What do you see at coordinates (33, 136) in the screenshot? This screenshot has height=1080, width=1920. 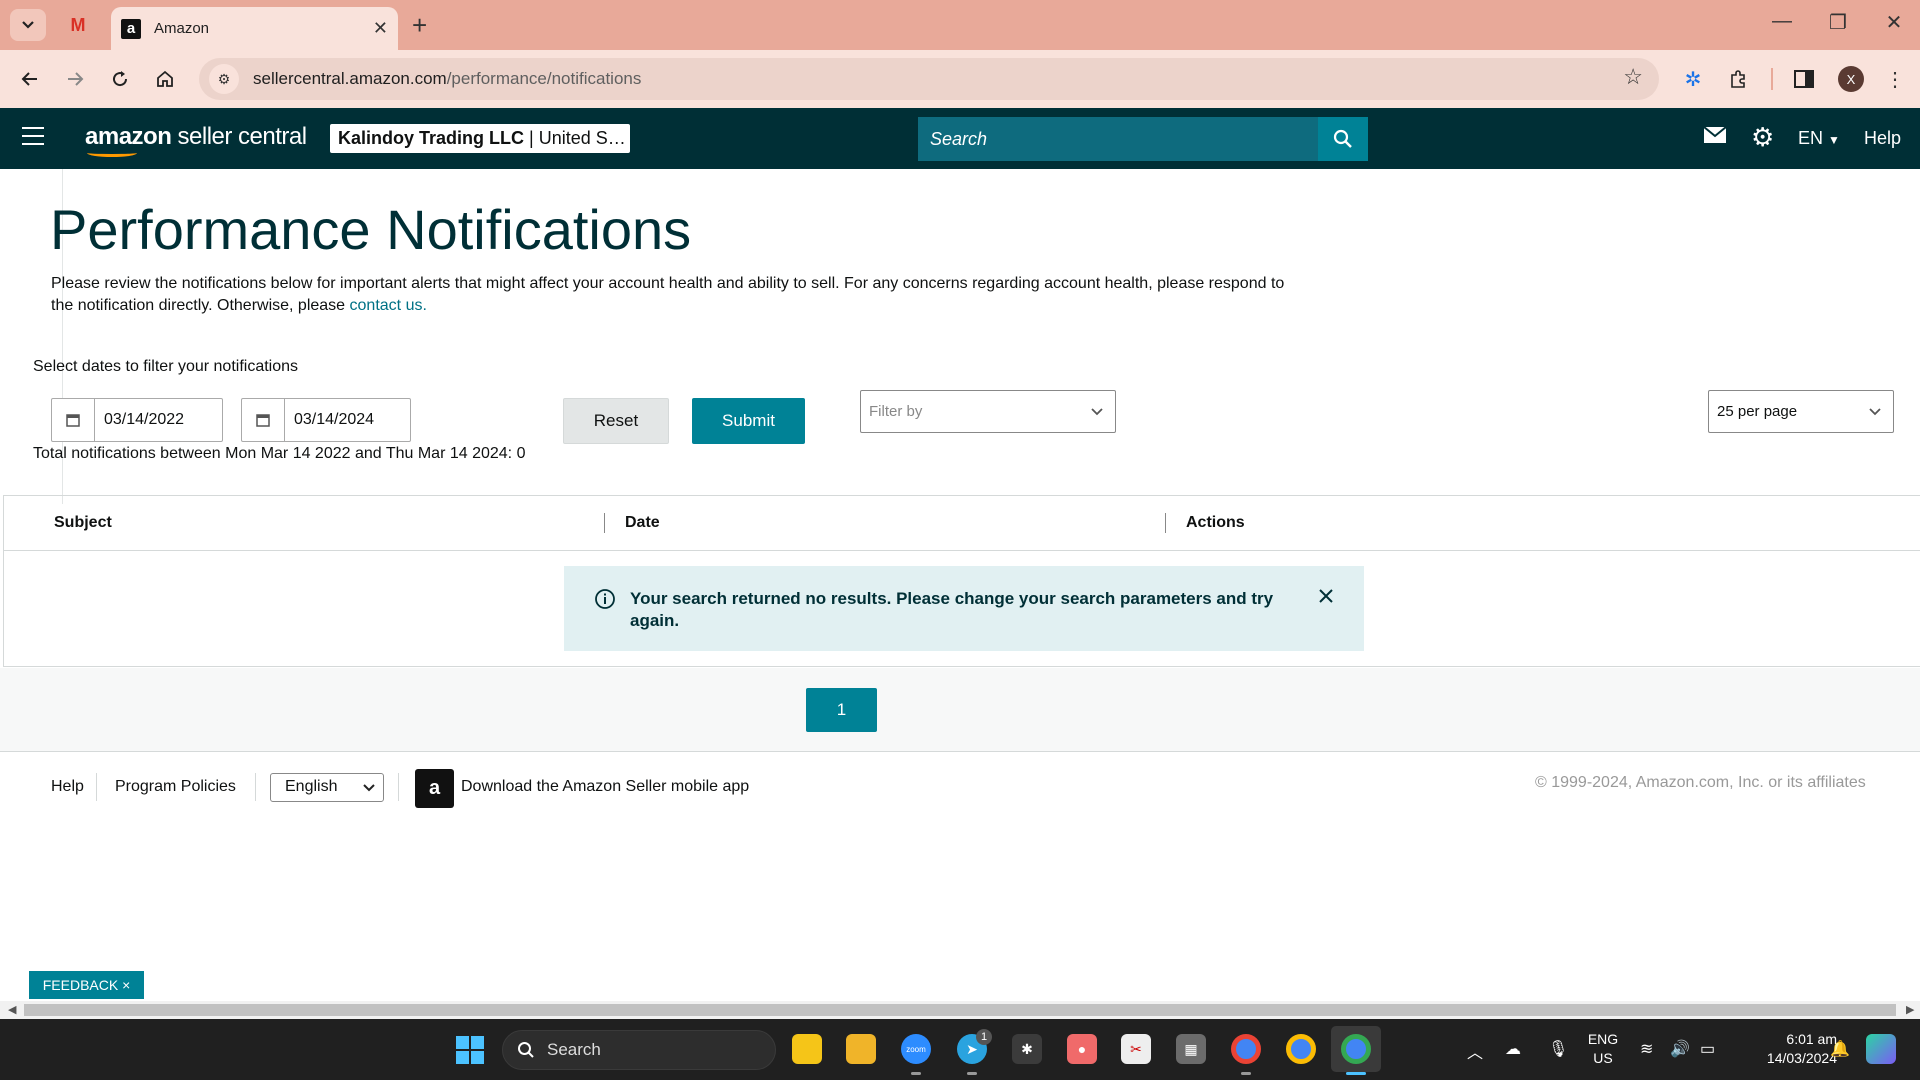 I see `hamburger-menu-icon` at bounding box center [33, 136].